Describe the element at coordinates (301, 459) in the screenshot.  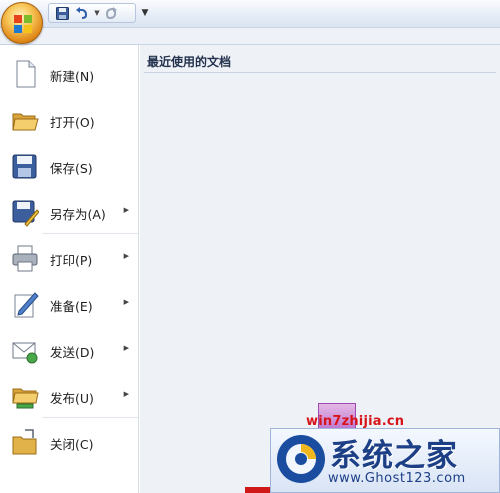
I see `watermark-logo-icon` at that location.